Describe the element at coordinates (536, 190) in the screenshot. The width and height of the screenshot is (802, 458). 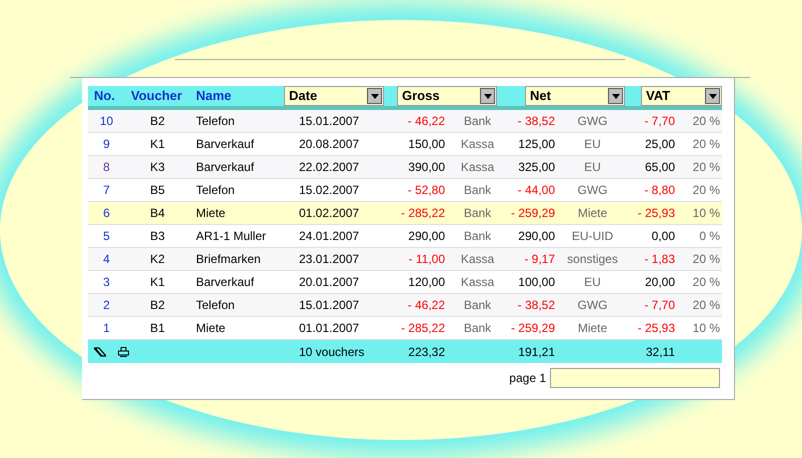
I see `table-cell: - 44,00` at that location.